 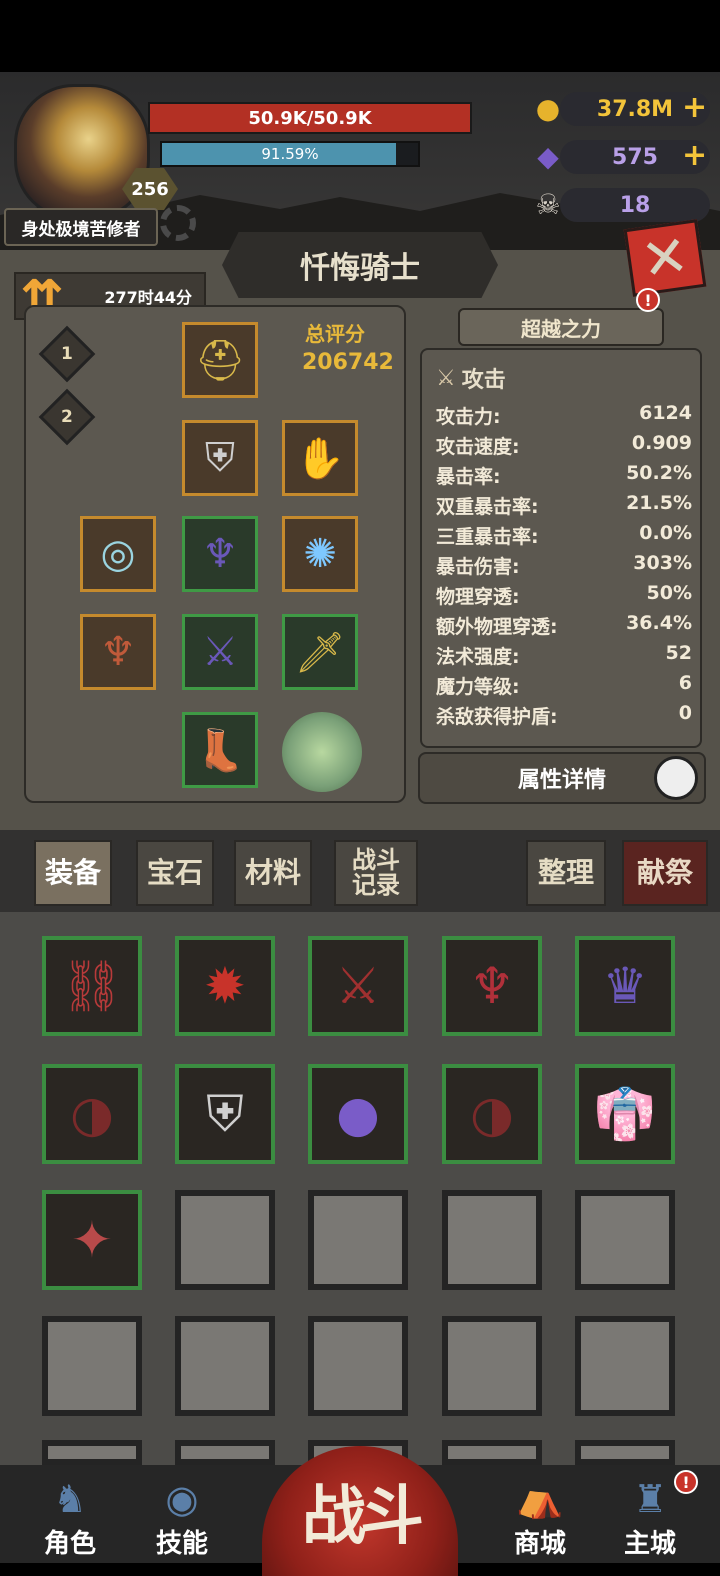 I want to click on inventory-item: ♛, so click(x=625, y=986).